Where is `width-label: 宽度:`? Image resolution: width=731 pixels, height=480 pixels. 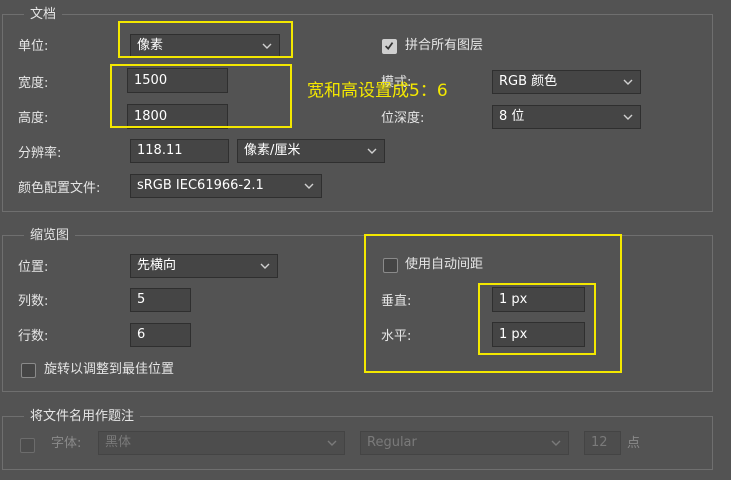 width-label: 宽度: is located at coordinates (33, 83).